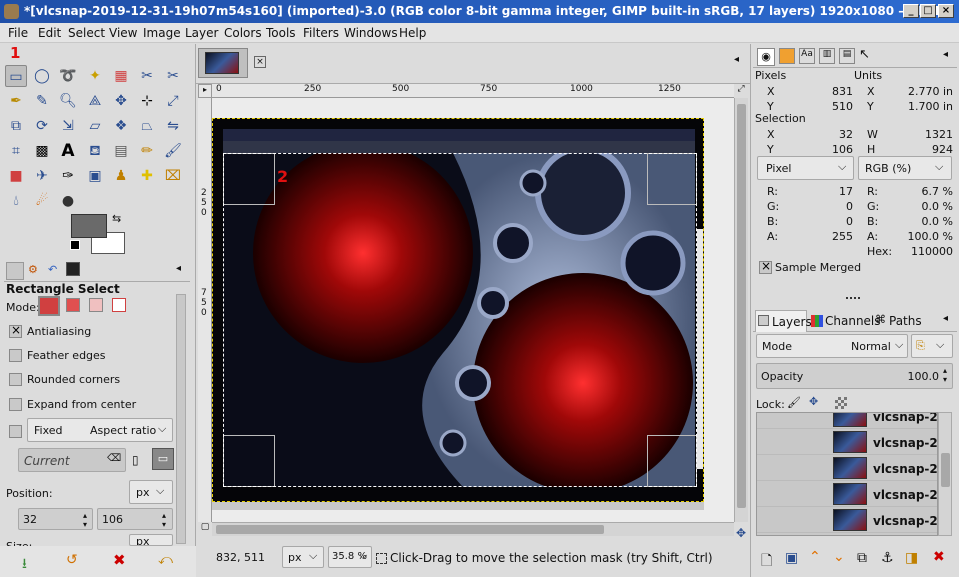 The width and height of the screenshot is (959, 577). Describe the element at coordinates (741, 91) in the screenshot. I see `zoom-fit-icon: ⤢` at that location.